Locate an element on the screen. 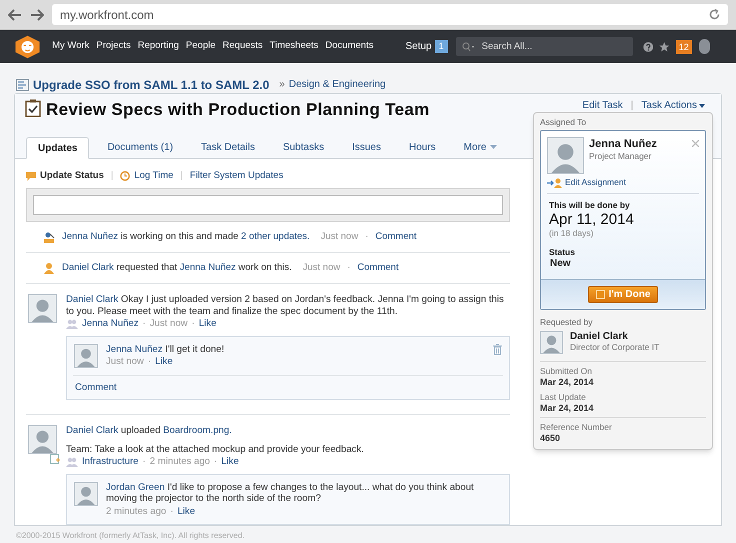 The width and height of the screenshot is (736, 543). person-link: Boardroom.png. is located at coordinates (197, 430).